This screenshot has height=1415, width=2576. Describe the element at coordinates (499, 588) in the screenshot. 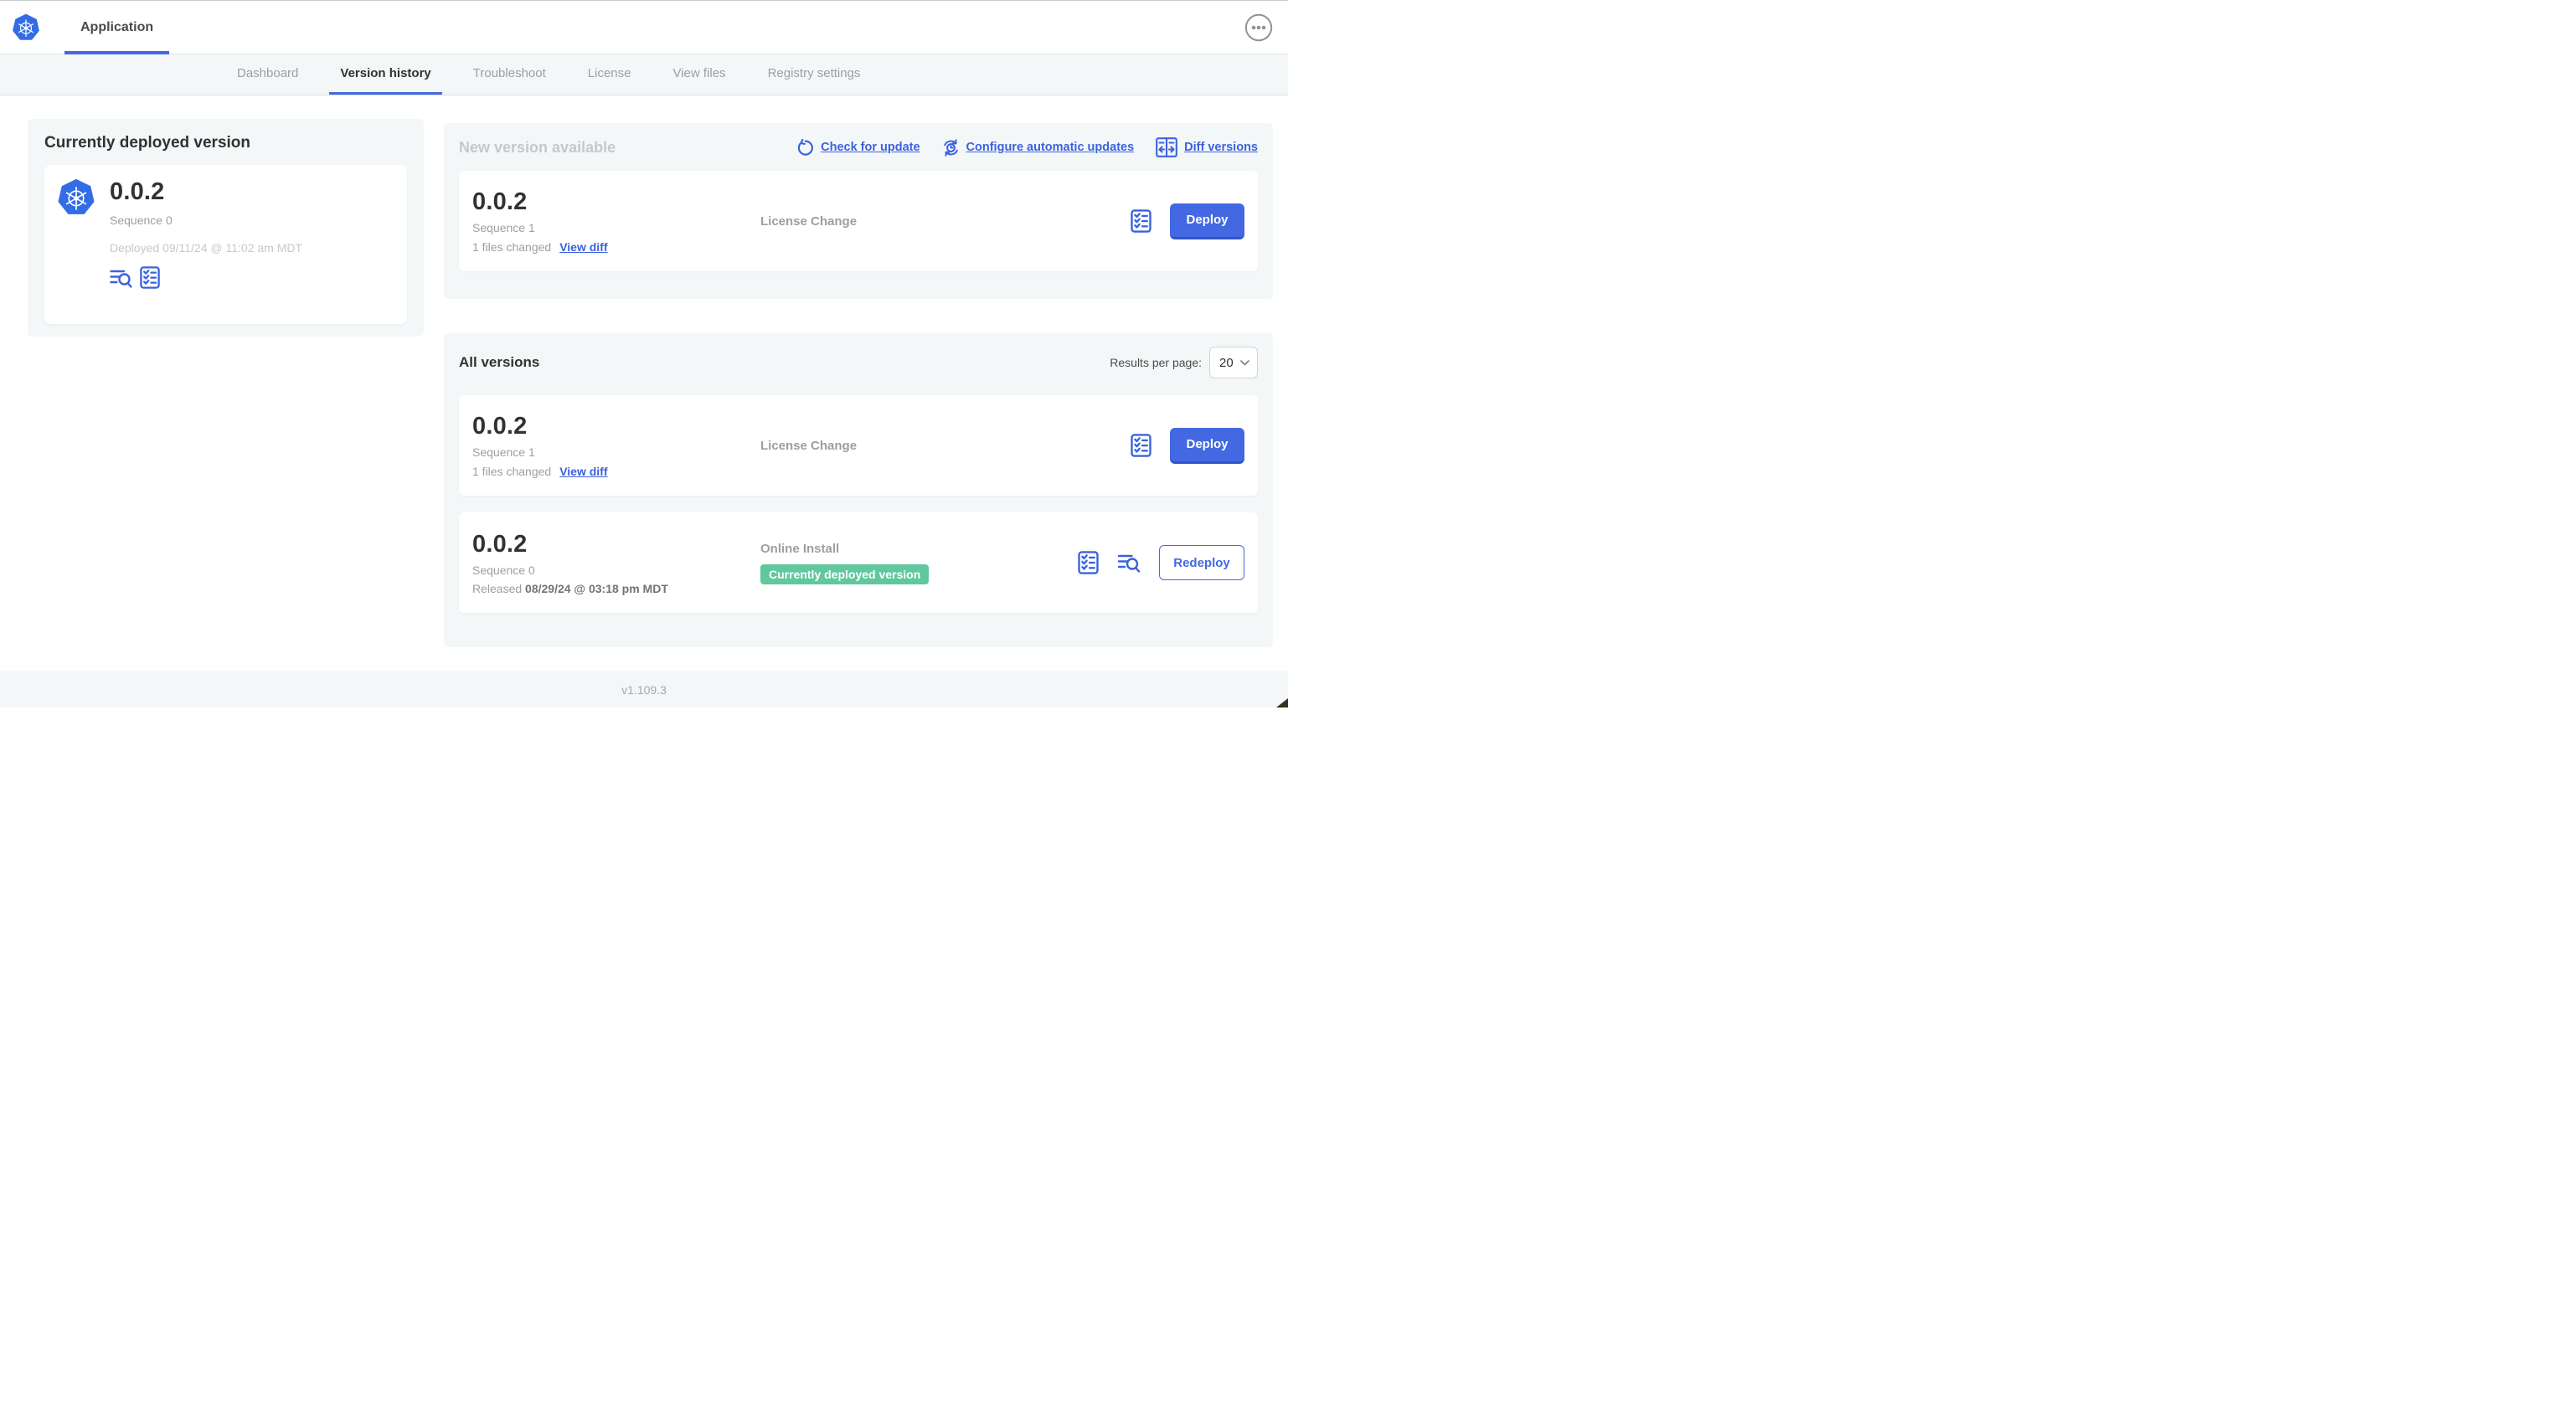

I see `released-prefix: Released` at that location.